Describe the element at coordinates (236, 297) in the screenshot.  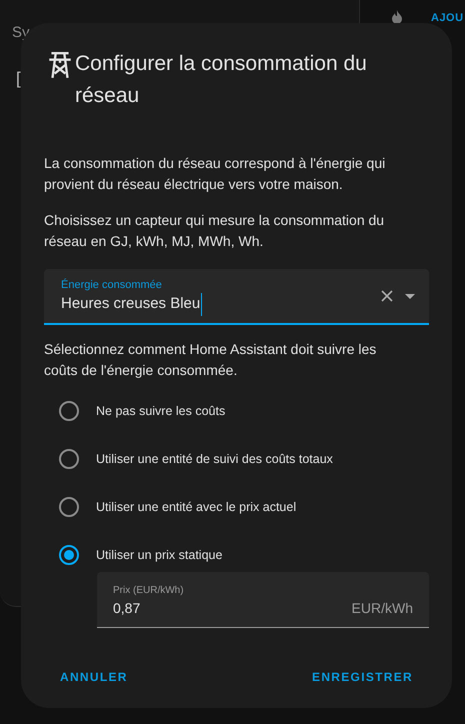
I see `sensor-select: Énergie consommée Heures creuses Bleu` at that location.